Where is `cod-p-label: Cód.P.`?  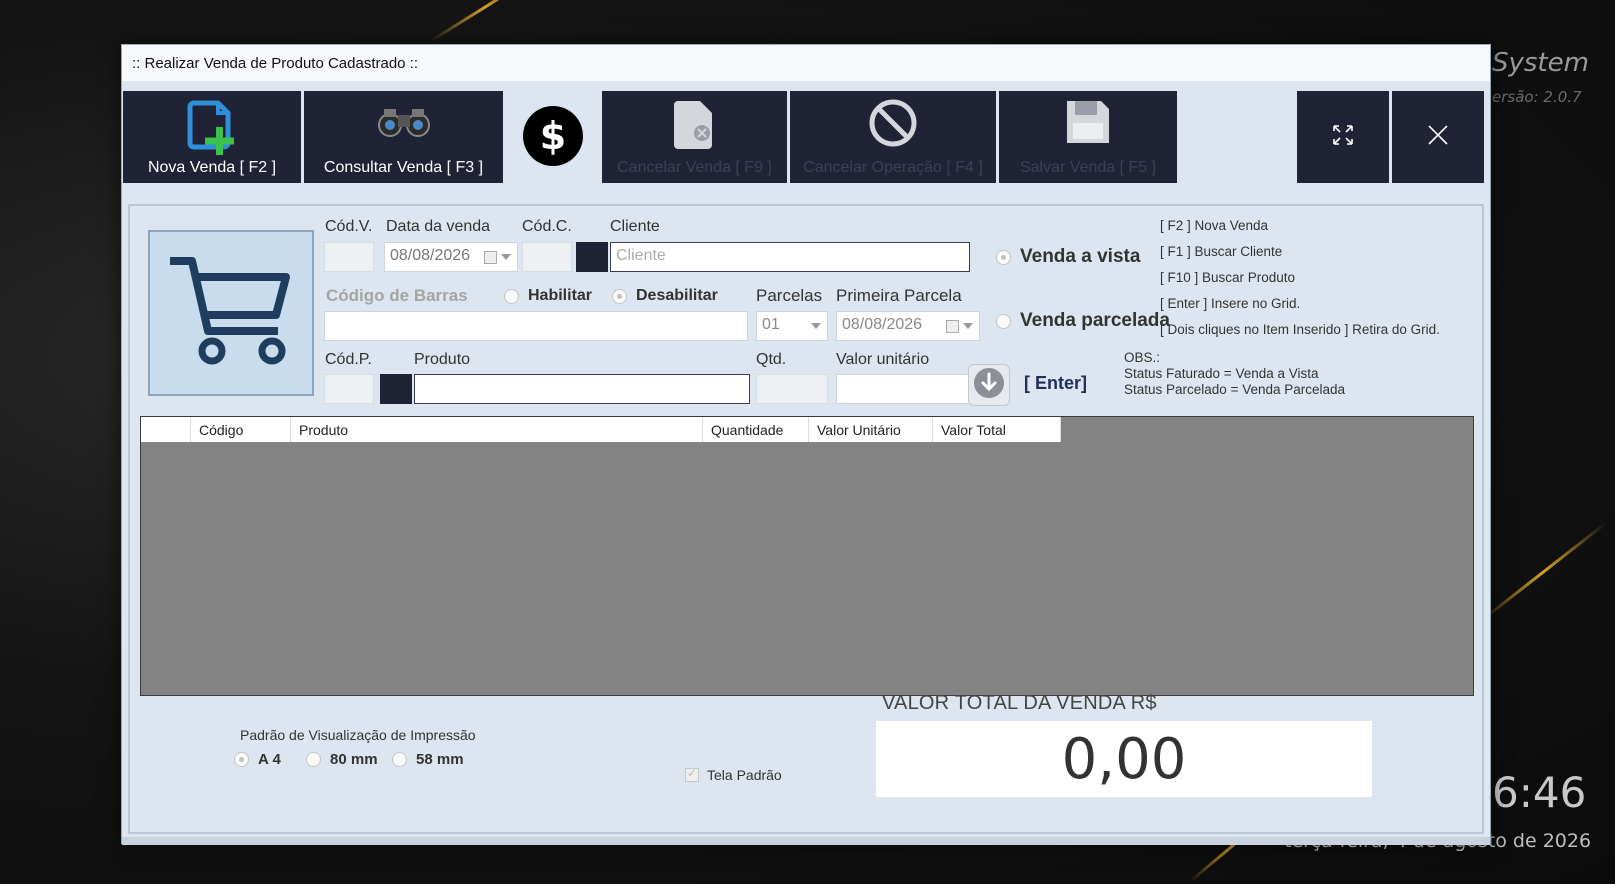
cod-p-label: Cód.P. is located at coordinates (348, 359).